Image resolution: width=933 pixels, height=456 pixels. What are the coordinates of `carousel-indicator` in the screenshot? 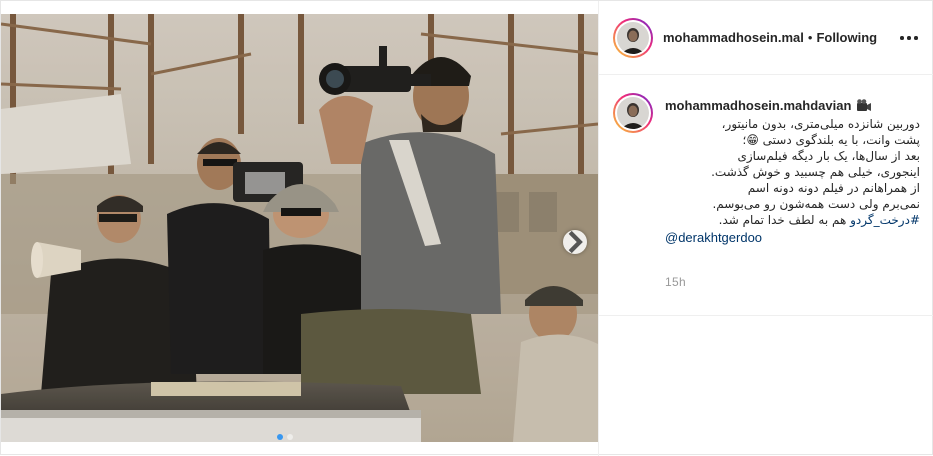 It's located at (285, 437).